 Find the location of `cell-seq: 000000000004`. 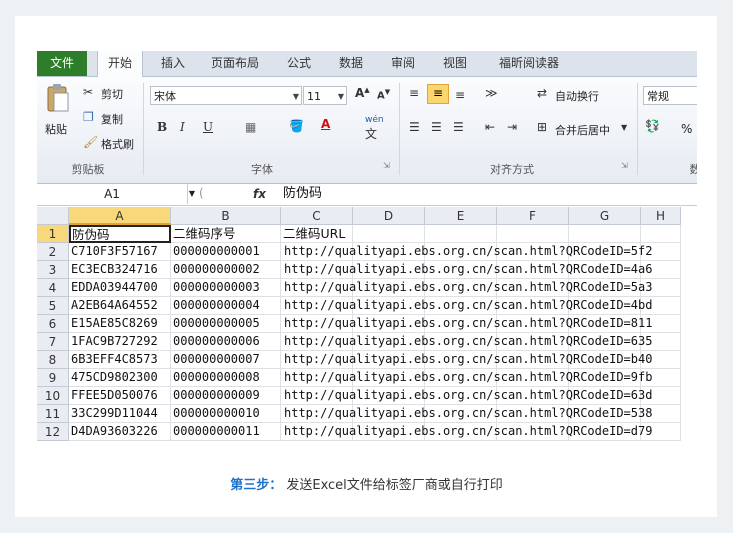

cell-seq: 000000000004 is located at coordinates (226, 306).